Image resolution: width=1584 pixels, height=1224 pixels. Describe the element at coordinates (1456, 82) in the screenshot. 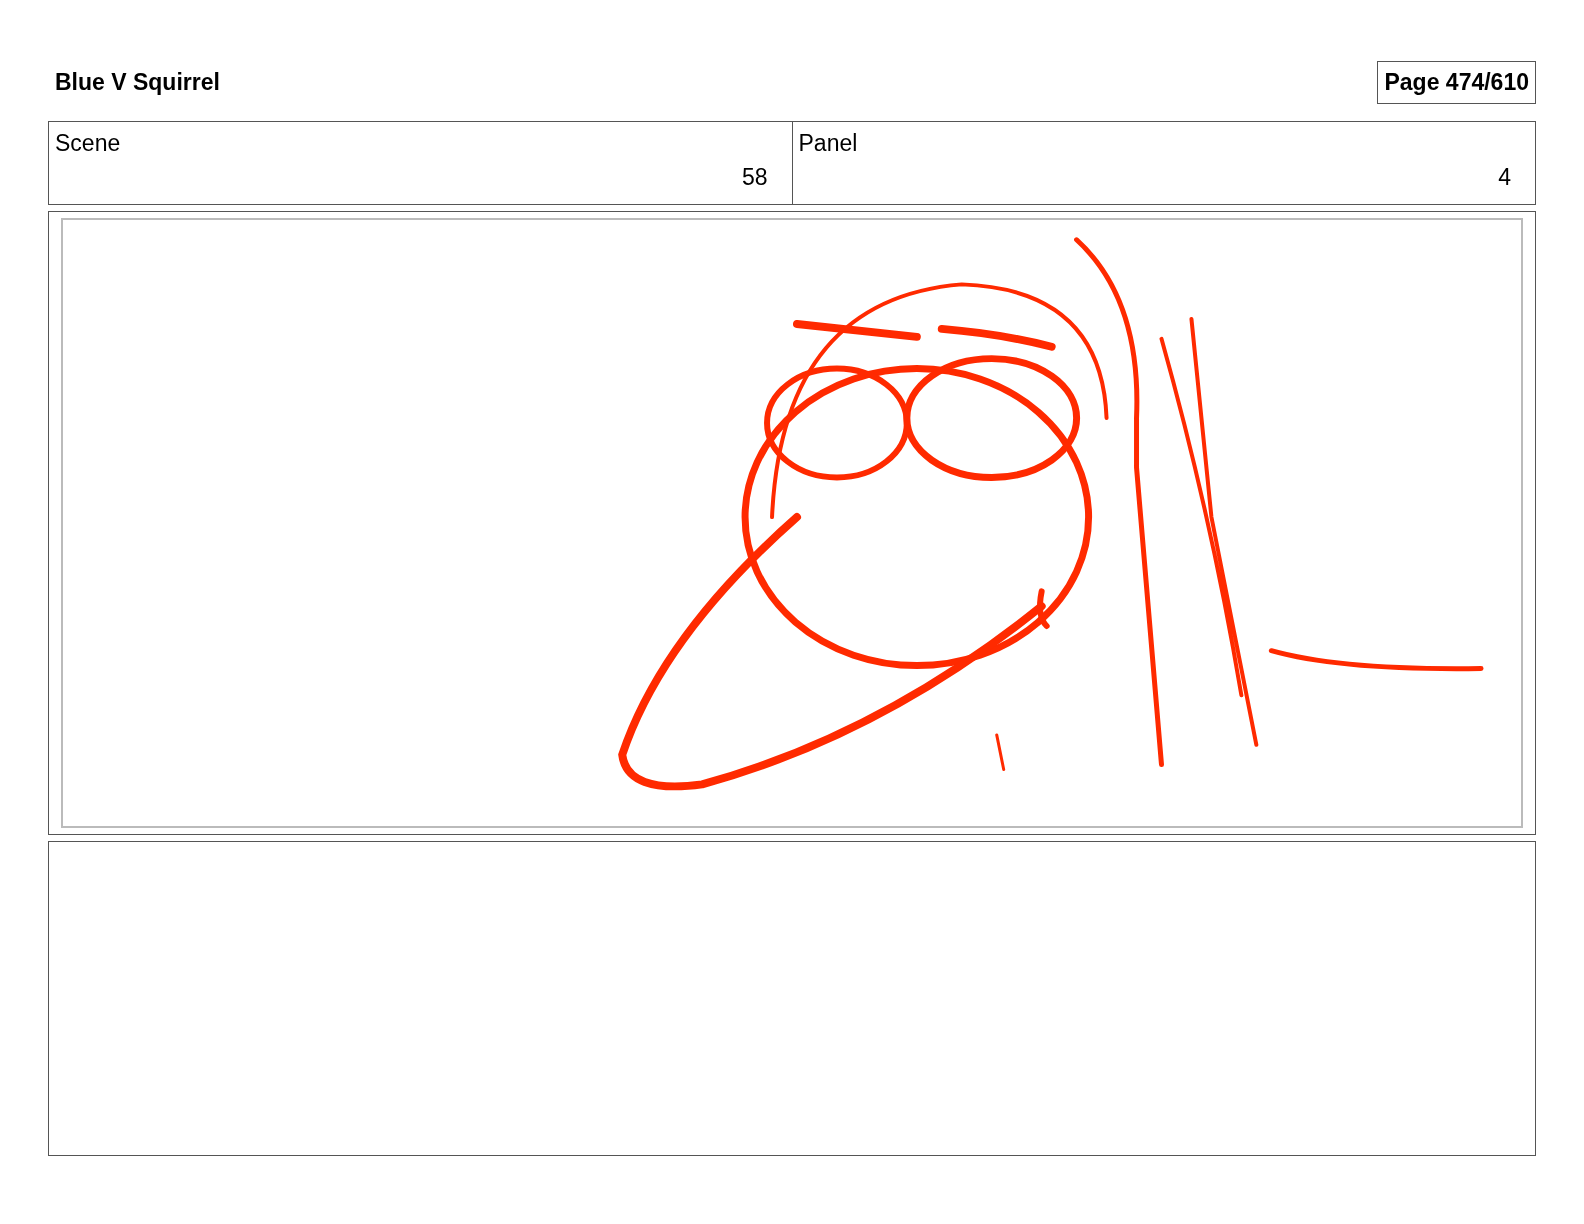

I see `page-number: Page 474/610` at that location.